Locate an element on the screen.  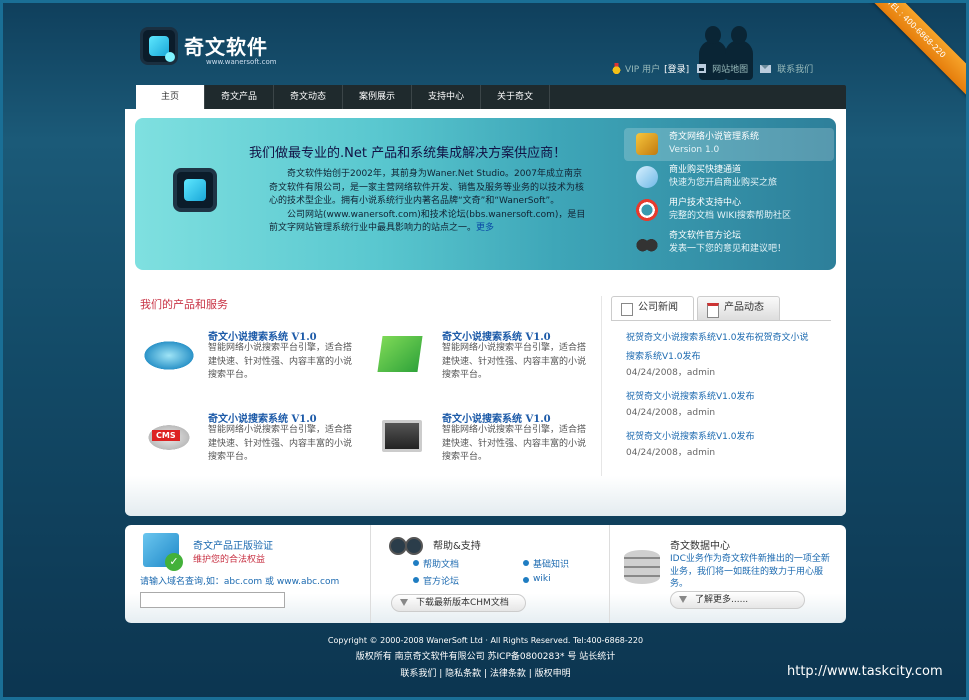
main-nav: 主页 奇文产品 奇文动态 案例展示 支持中心 关于奇文 is located at coordinates (491, 97).